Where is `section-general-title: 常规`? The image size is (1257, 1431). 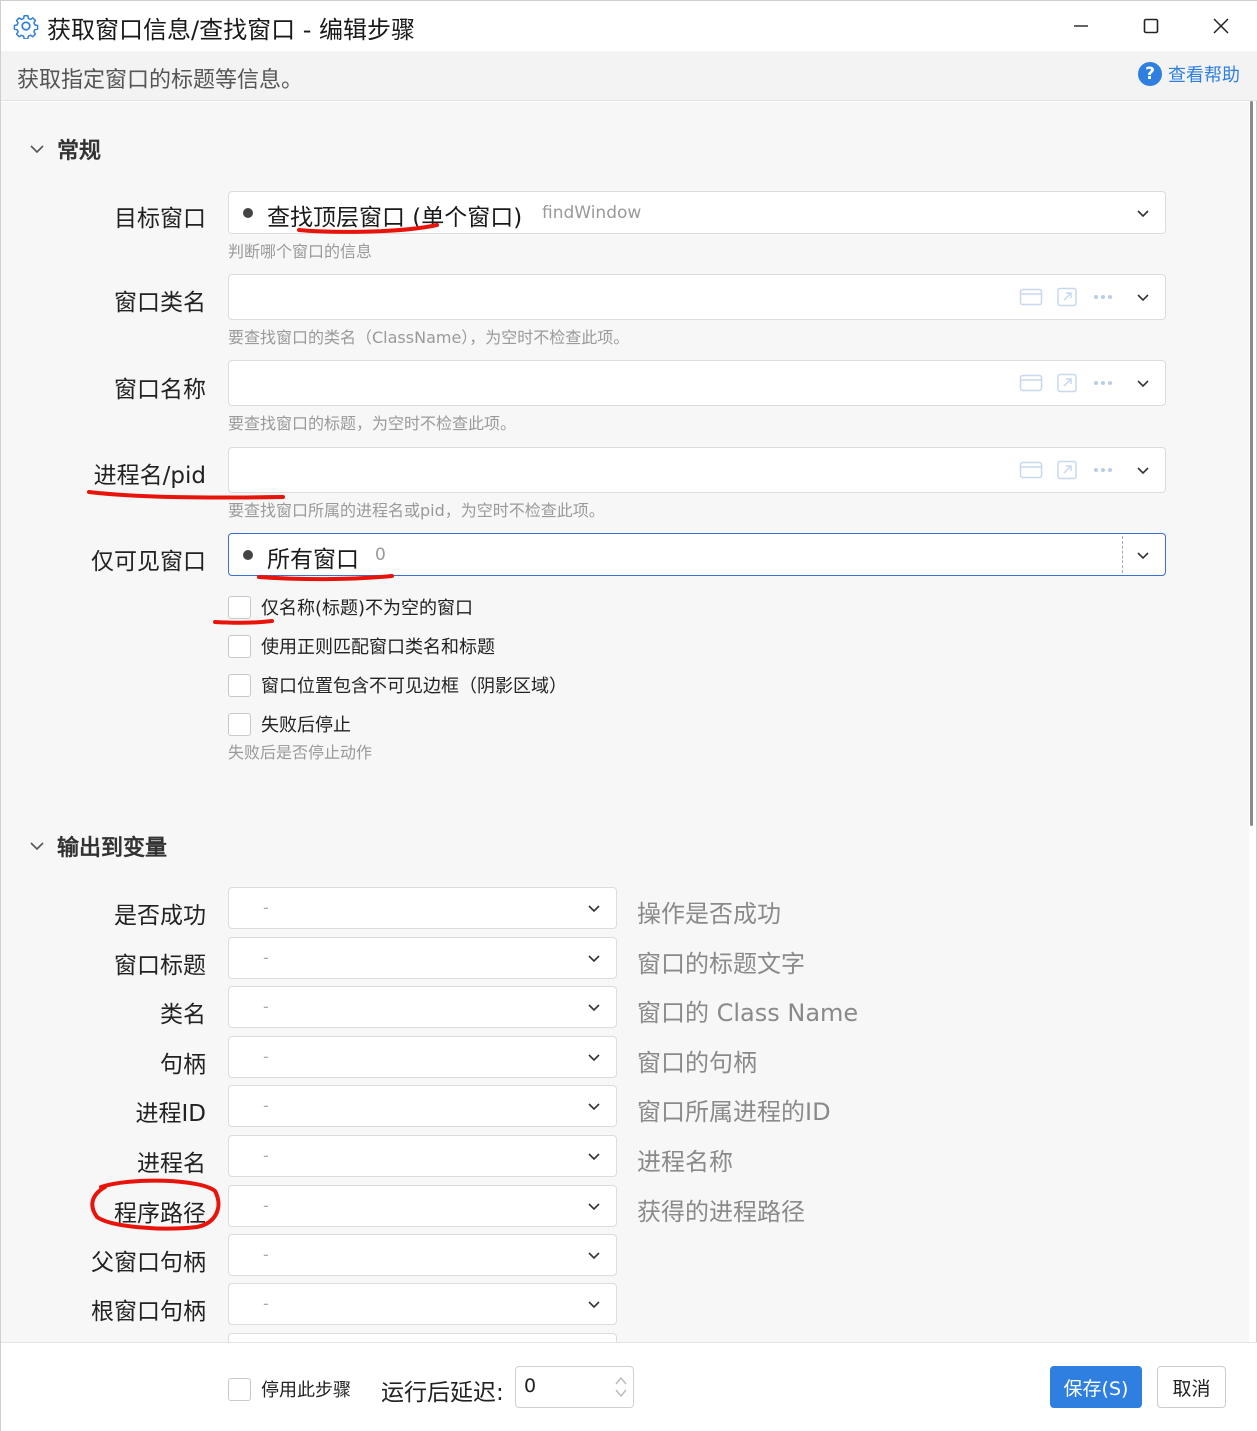
section-general-title: 常规 is located at coordinates (79, 151).